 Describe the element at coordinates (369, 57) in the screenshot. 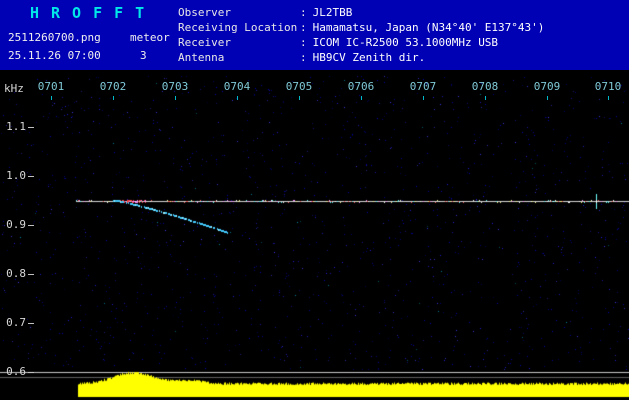

I see `info-value: HB9CV Zenith dir.` at that location.